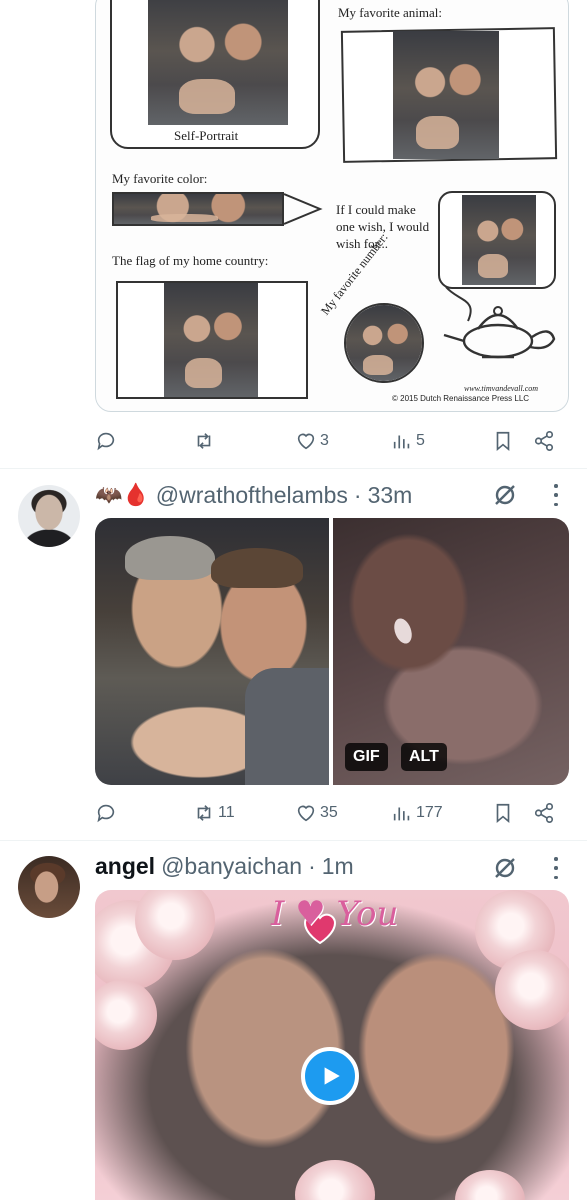 This screenshot has width=587, height=1200. Describe the element at coordinates (218, 62) in the screenshot. I see `self-portrait-photo` at that location.